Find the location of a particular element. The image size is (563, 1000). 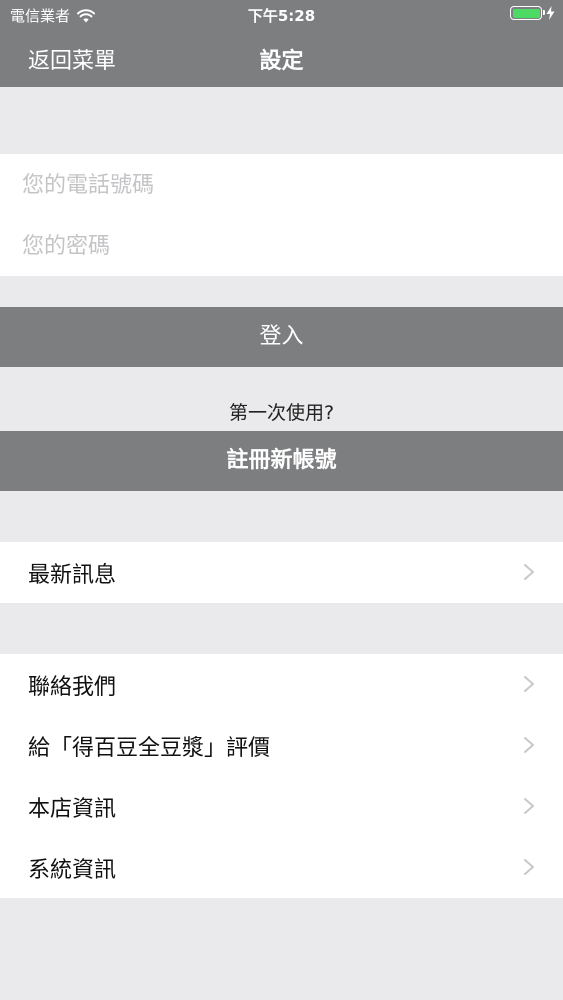

menu-group-news: 最新訊息 is located at coordinates (281, 572).